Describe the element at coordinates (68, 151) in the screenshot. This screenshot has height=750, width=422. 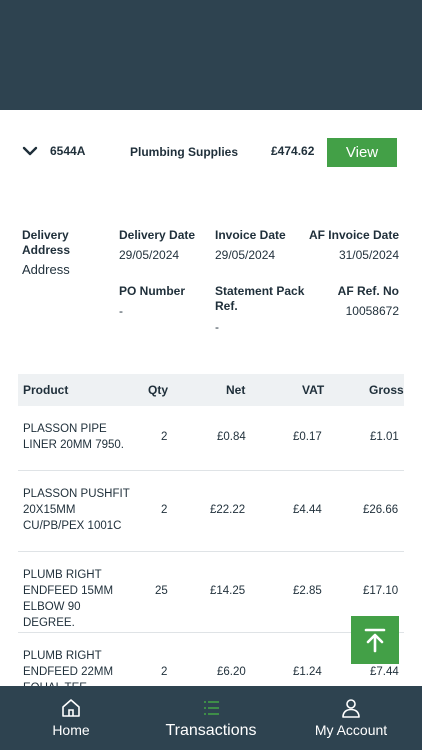
I see `account-code: 6544A` at that location.